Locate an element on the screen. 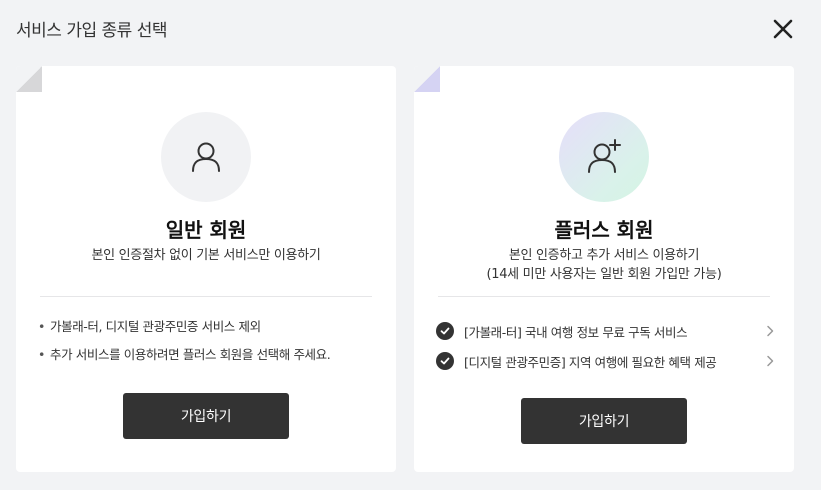 The height and width of the screenshot is (490, 821). benefit-label: [디지털 관광주민증] 지역 여행에 필요한 혜택 제공 is located at coordinates (590, 362).